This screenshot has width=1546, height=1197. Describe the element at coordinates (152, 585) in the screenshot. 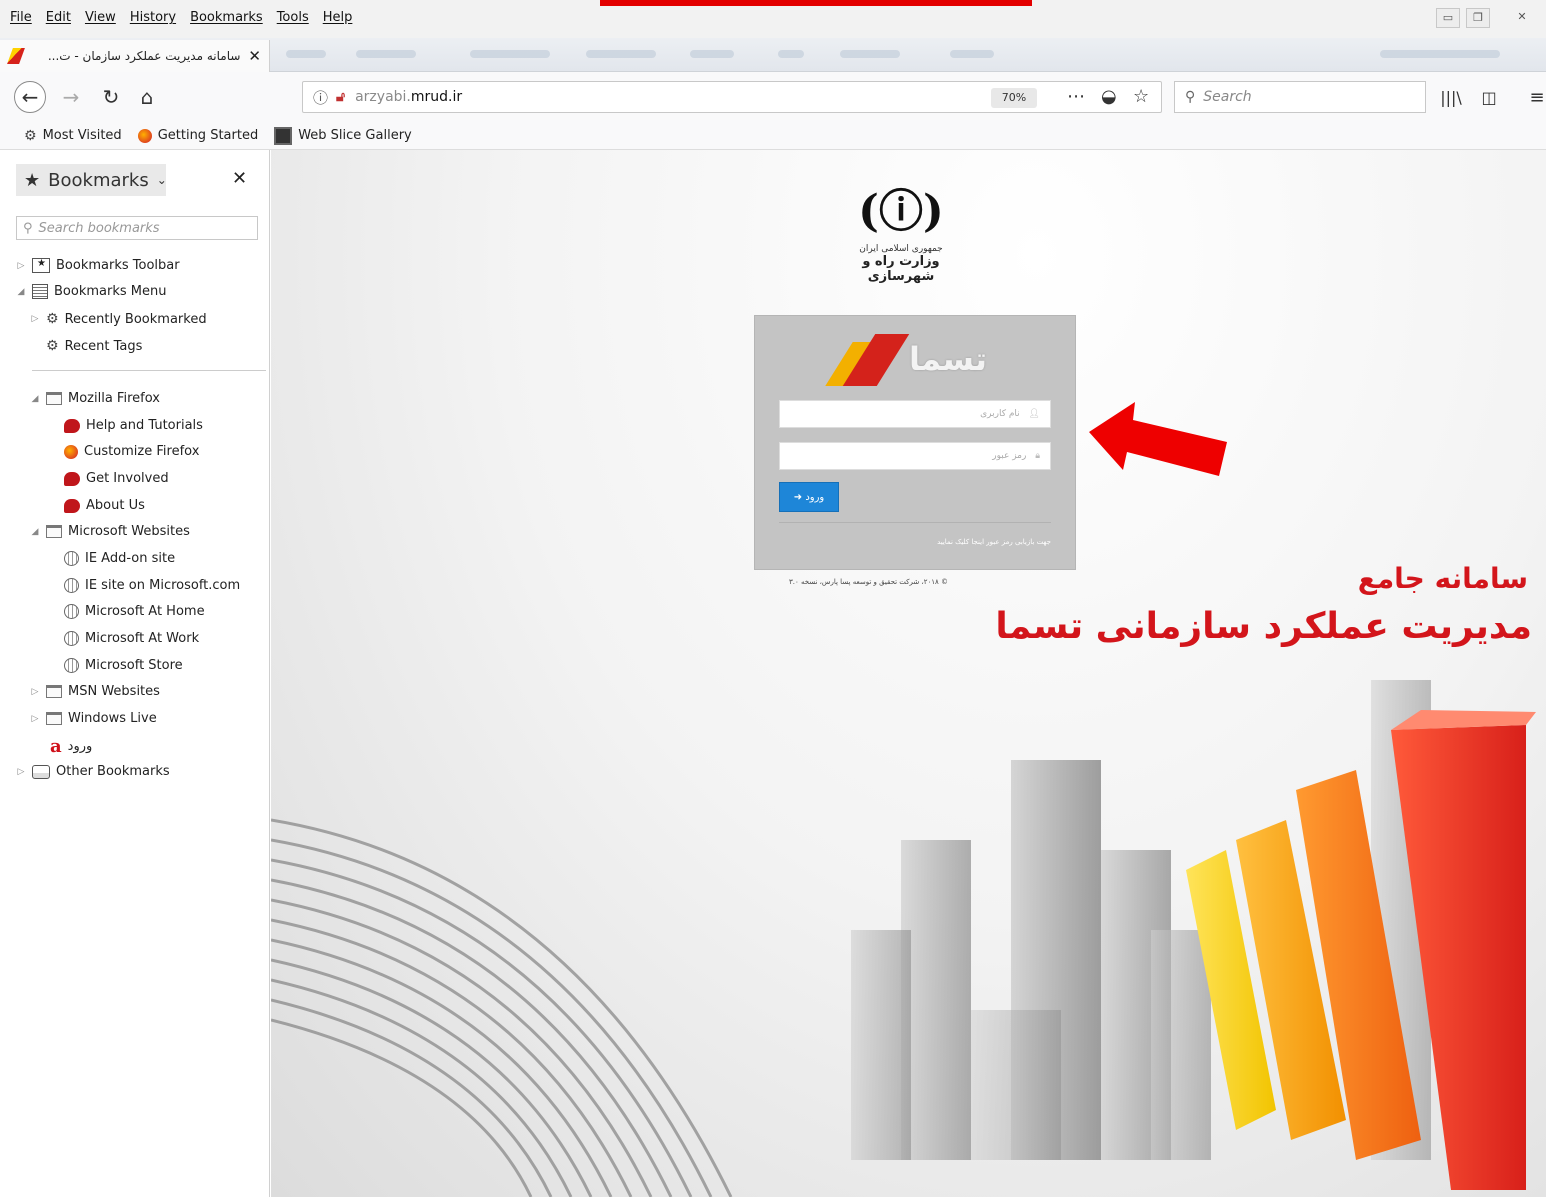

I see `tree-ie-site: IE site on Microsoft.com` at that location.